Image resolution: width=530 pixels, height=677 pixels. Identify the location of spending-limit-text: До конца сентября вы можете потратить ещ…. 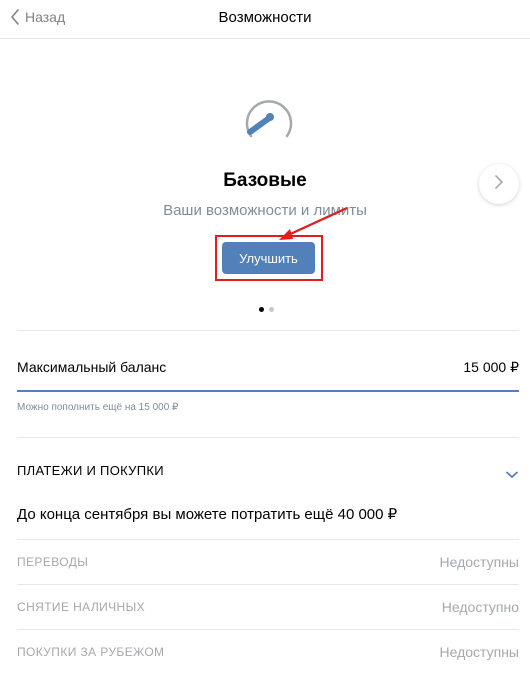
(207, 514).